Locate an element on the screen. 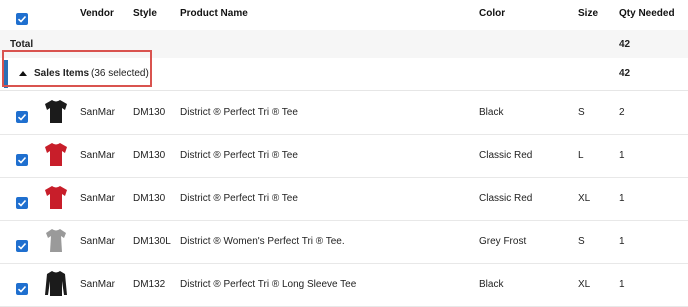  group-title: Sales Items is located at coordinates (62, 73).